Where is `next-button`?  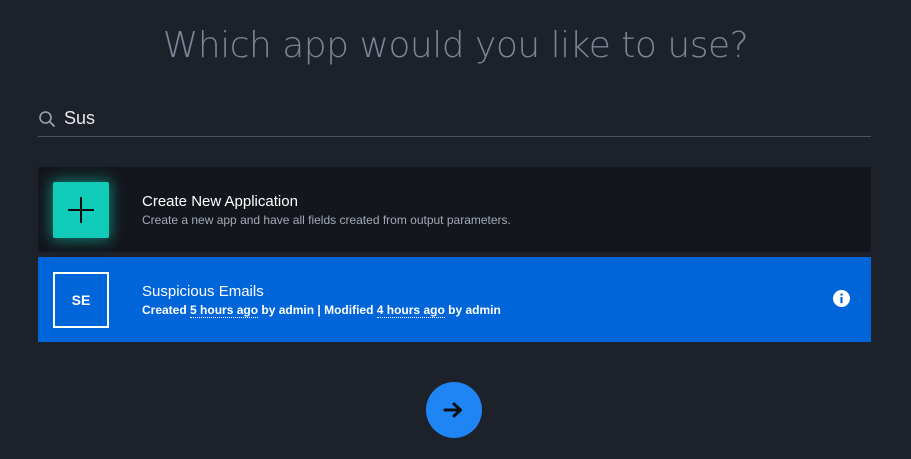
next-button is located at coordinates (454, 410).